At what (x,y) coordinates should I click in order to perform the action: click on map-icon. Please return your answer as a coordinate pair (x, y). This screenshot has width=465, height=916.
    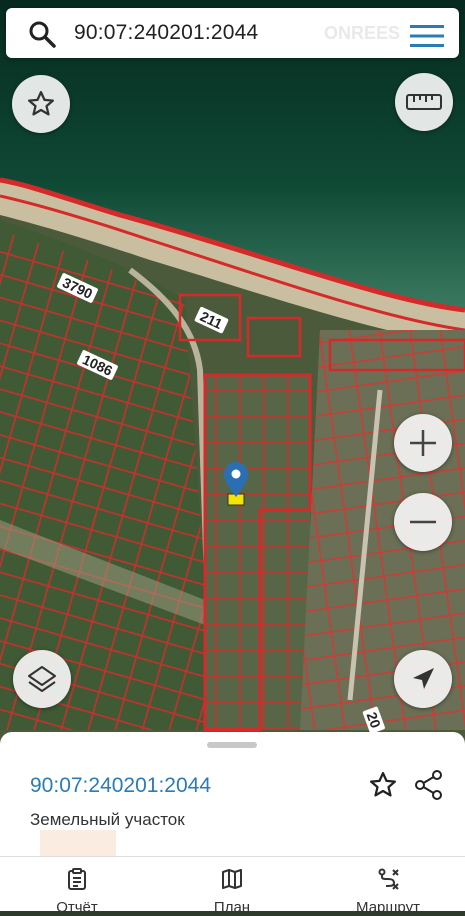
    Looking at the image, I should click on (232, 879).